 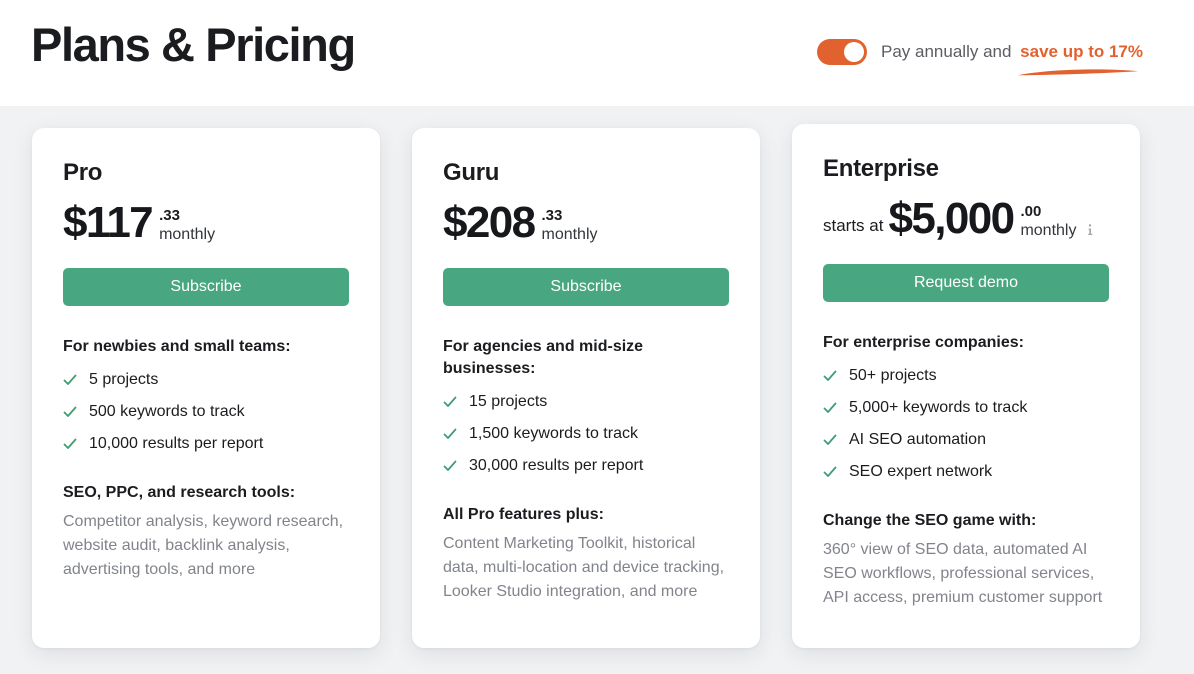 What do you see at coordinates (1031, 211) in the screenshot?
I see `price-cents: .00` at bounding box center [1031, 211].